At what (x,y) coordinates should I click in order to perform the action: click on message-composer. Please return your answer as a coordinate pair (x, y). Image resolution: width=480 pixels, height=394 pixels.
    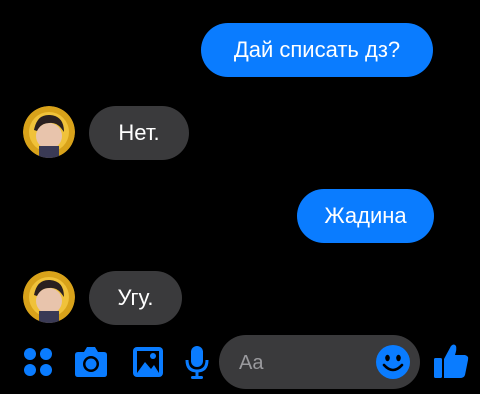
    Looking at the image, I should click on (319, 363).